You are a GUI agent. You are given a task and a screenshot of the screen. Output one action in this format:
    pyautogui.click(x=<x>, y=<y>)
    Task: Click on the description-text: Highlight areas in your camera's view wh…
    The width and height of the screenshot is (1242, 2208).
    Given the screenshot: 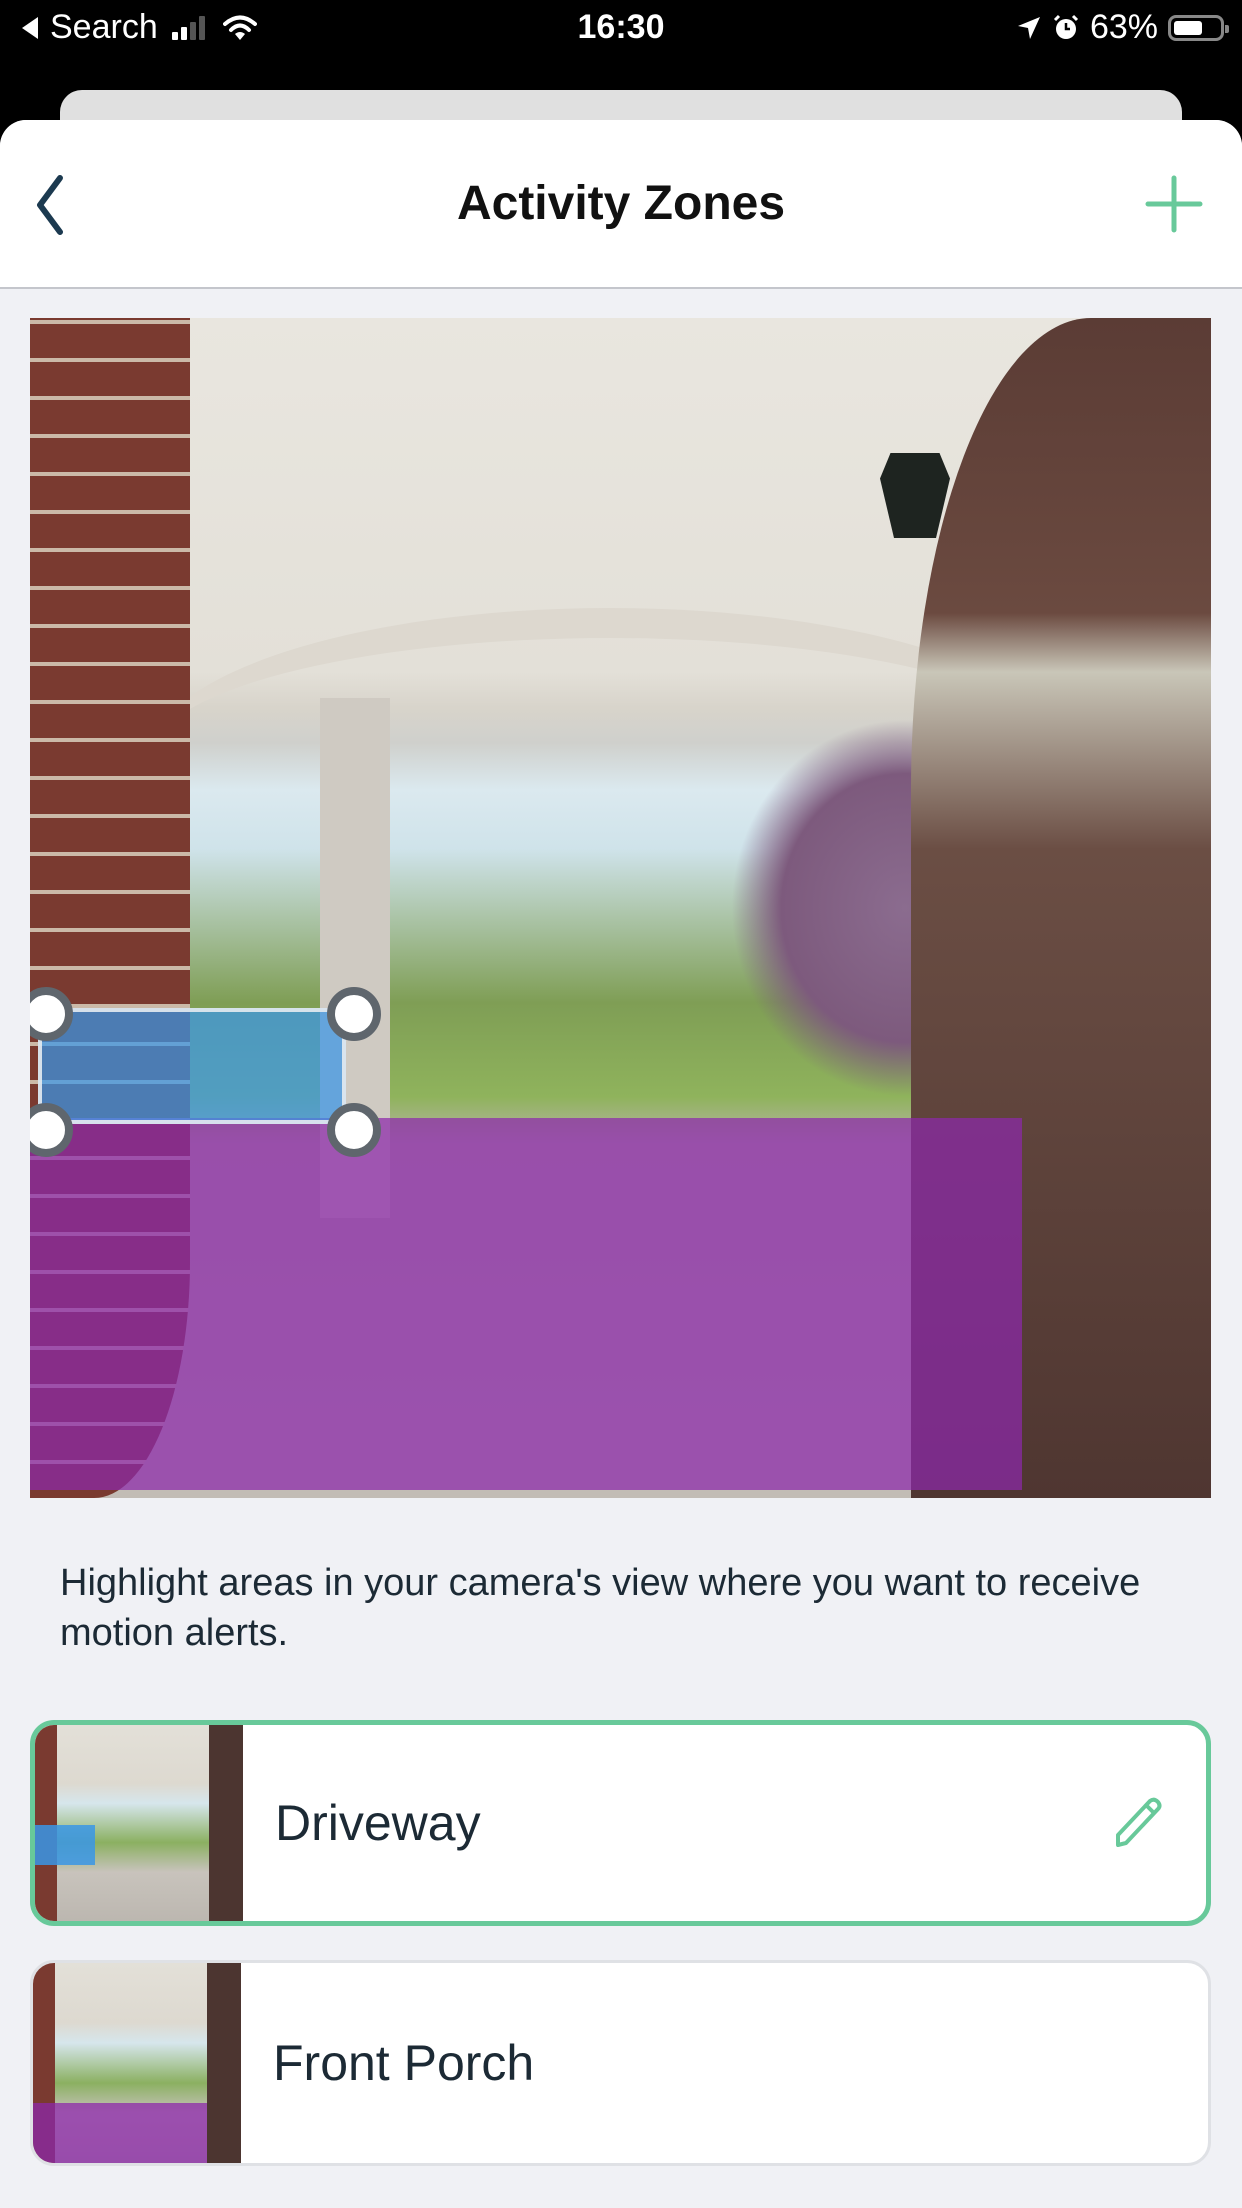 What is the action you would take?
    pyautogui.click(x=600, y=1608)
    